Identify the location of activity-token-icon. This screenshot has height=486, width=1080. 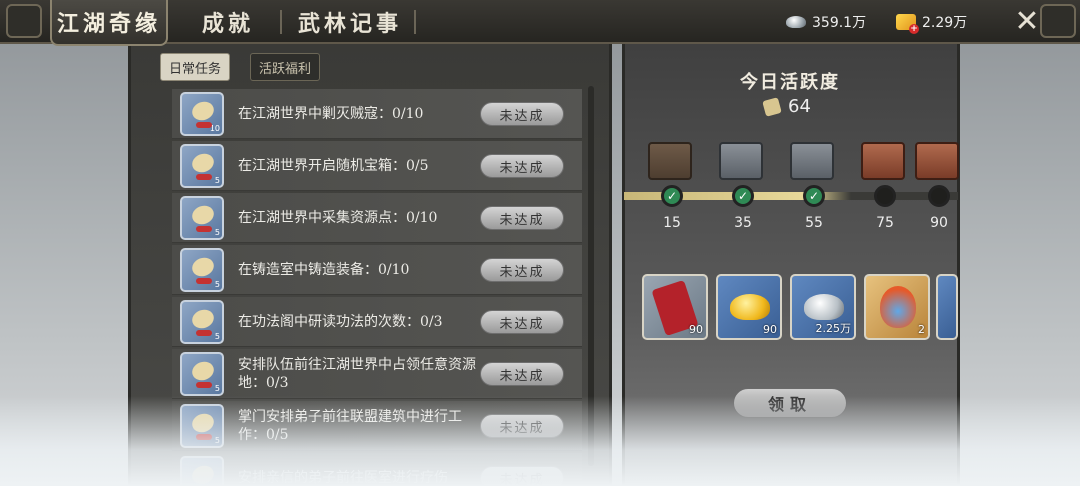
(772, 106).